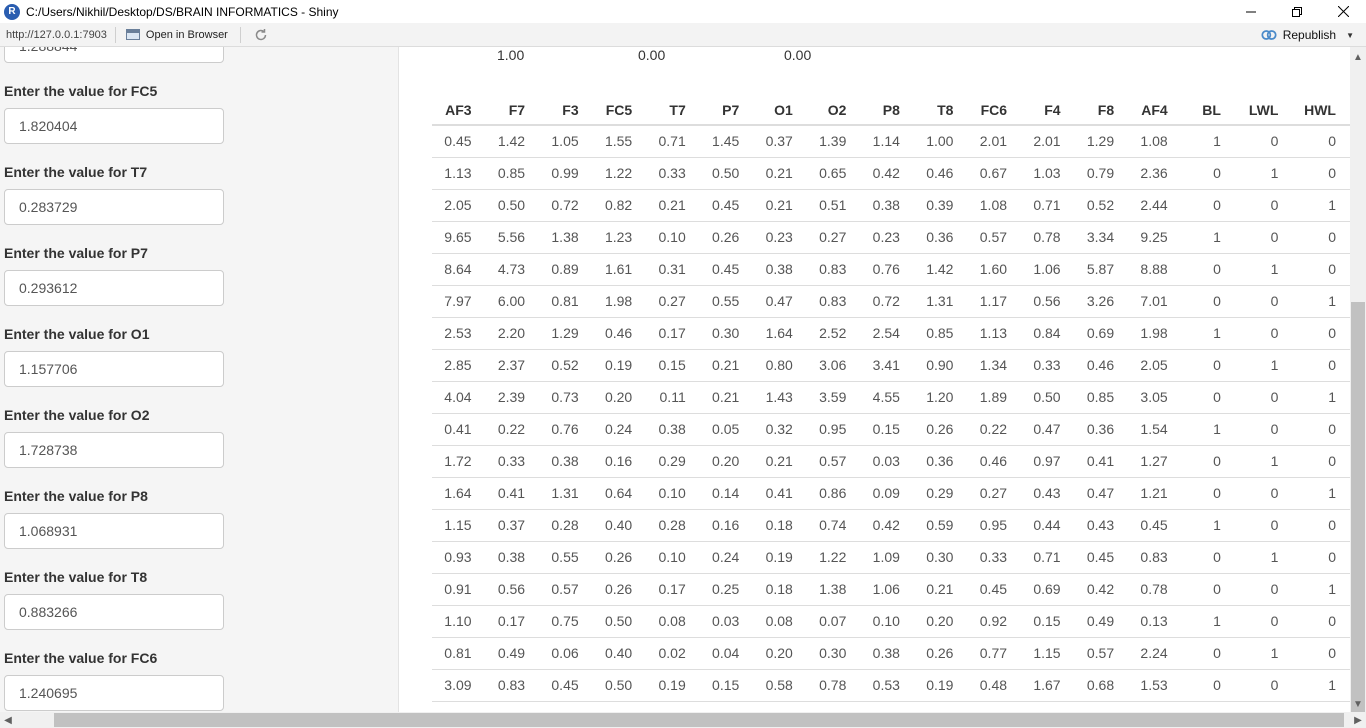 This screenshot has width=1366, height=728. I want to click on horizontal-scrollbar: ◀ ▶, so click(683, 720).